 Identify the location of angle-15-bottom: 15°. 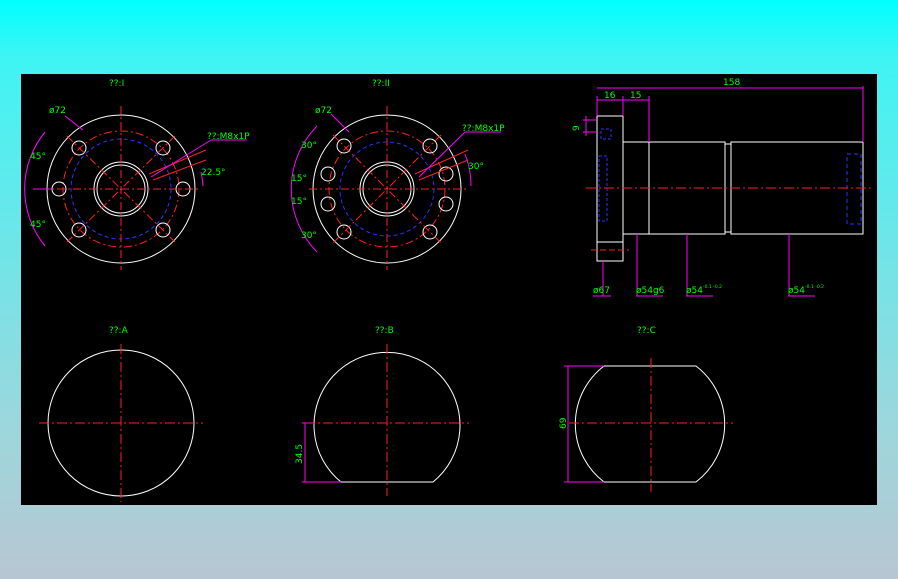
(299, 202).